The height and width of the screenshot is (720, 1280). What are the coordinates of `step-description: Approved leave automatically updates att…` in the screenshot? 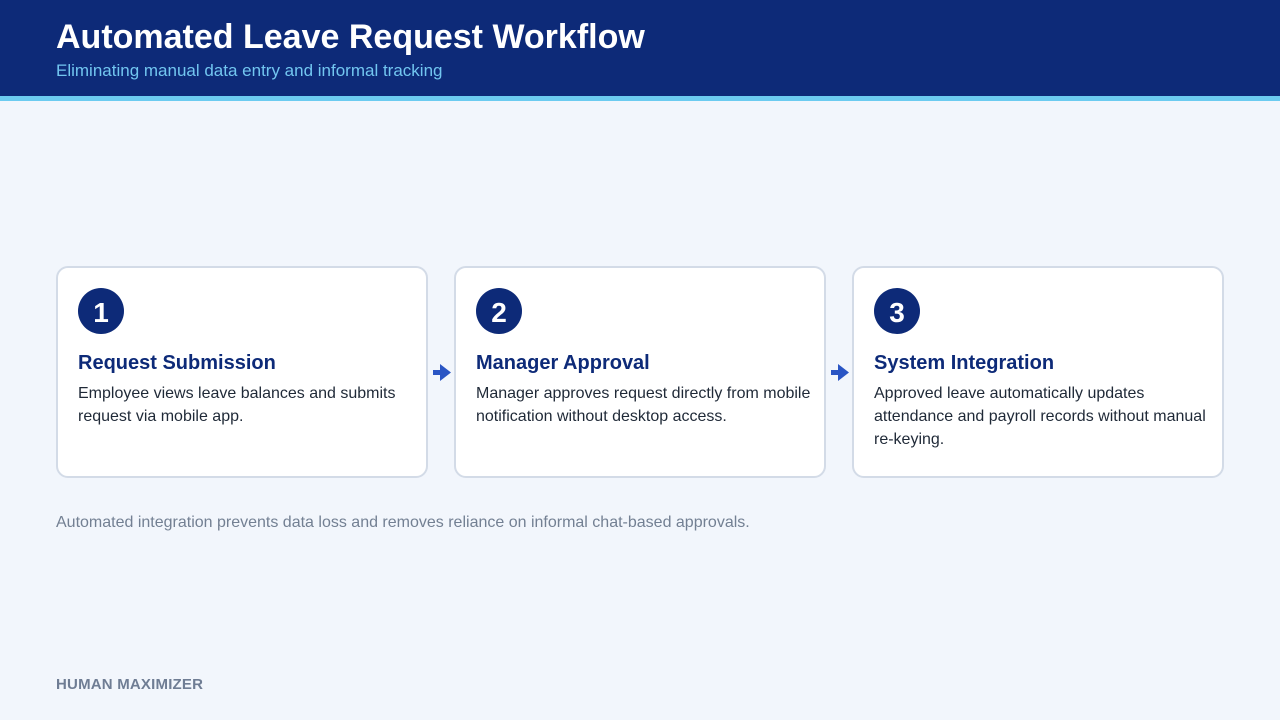 It's located at (1040, 416).